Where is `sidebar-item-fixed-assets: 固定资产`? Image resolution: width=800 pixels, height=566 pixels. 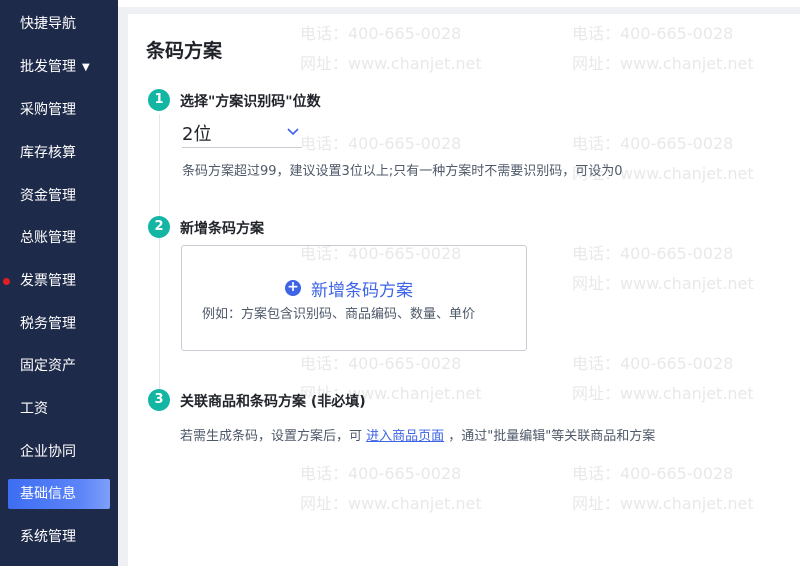 sidebar-item-fixed-assets: 固定资产 is located at coordinates (59, 366).